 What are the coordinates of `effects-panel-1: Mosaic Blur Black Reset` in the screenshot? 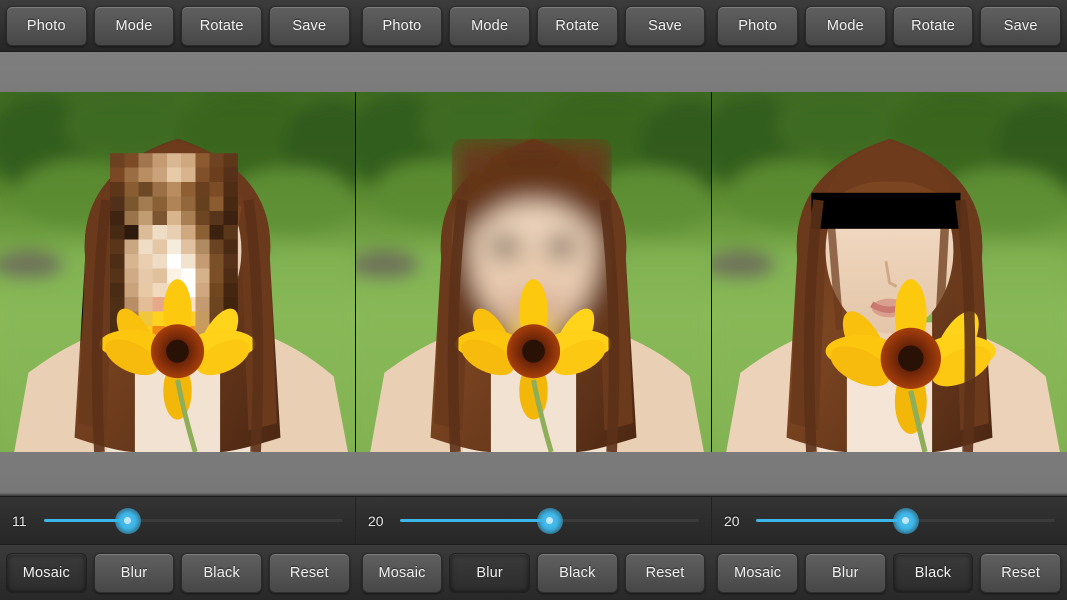 It's located at (178, 572).